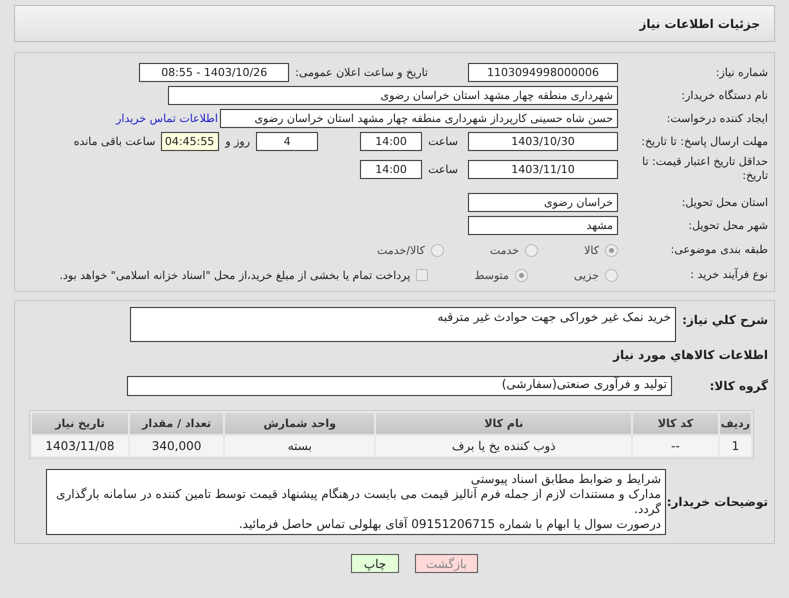 This screenshot has height=598, width=789. Describe the element at coordinates (543, 225) in the screenshot. I see `city-field: مشهد` at that location.